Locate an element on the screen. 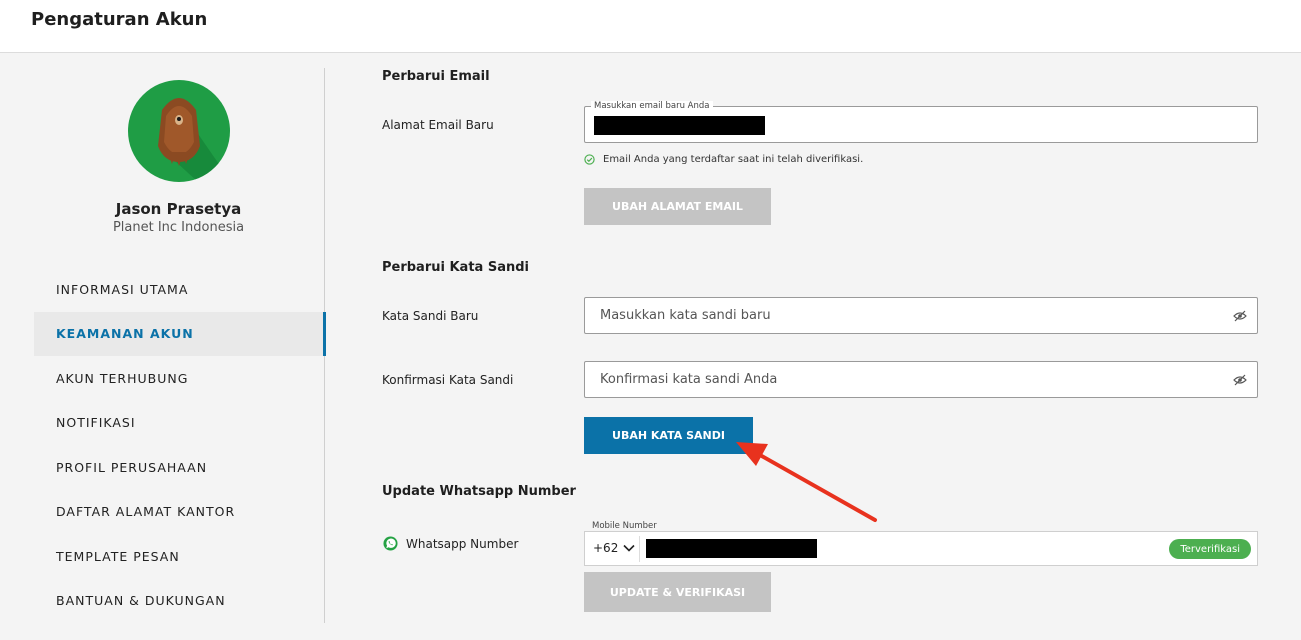  country-code-value: +62 is located at coordinates (606, 548).